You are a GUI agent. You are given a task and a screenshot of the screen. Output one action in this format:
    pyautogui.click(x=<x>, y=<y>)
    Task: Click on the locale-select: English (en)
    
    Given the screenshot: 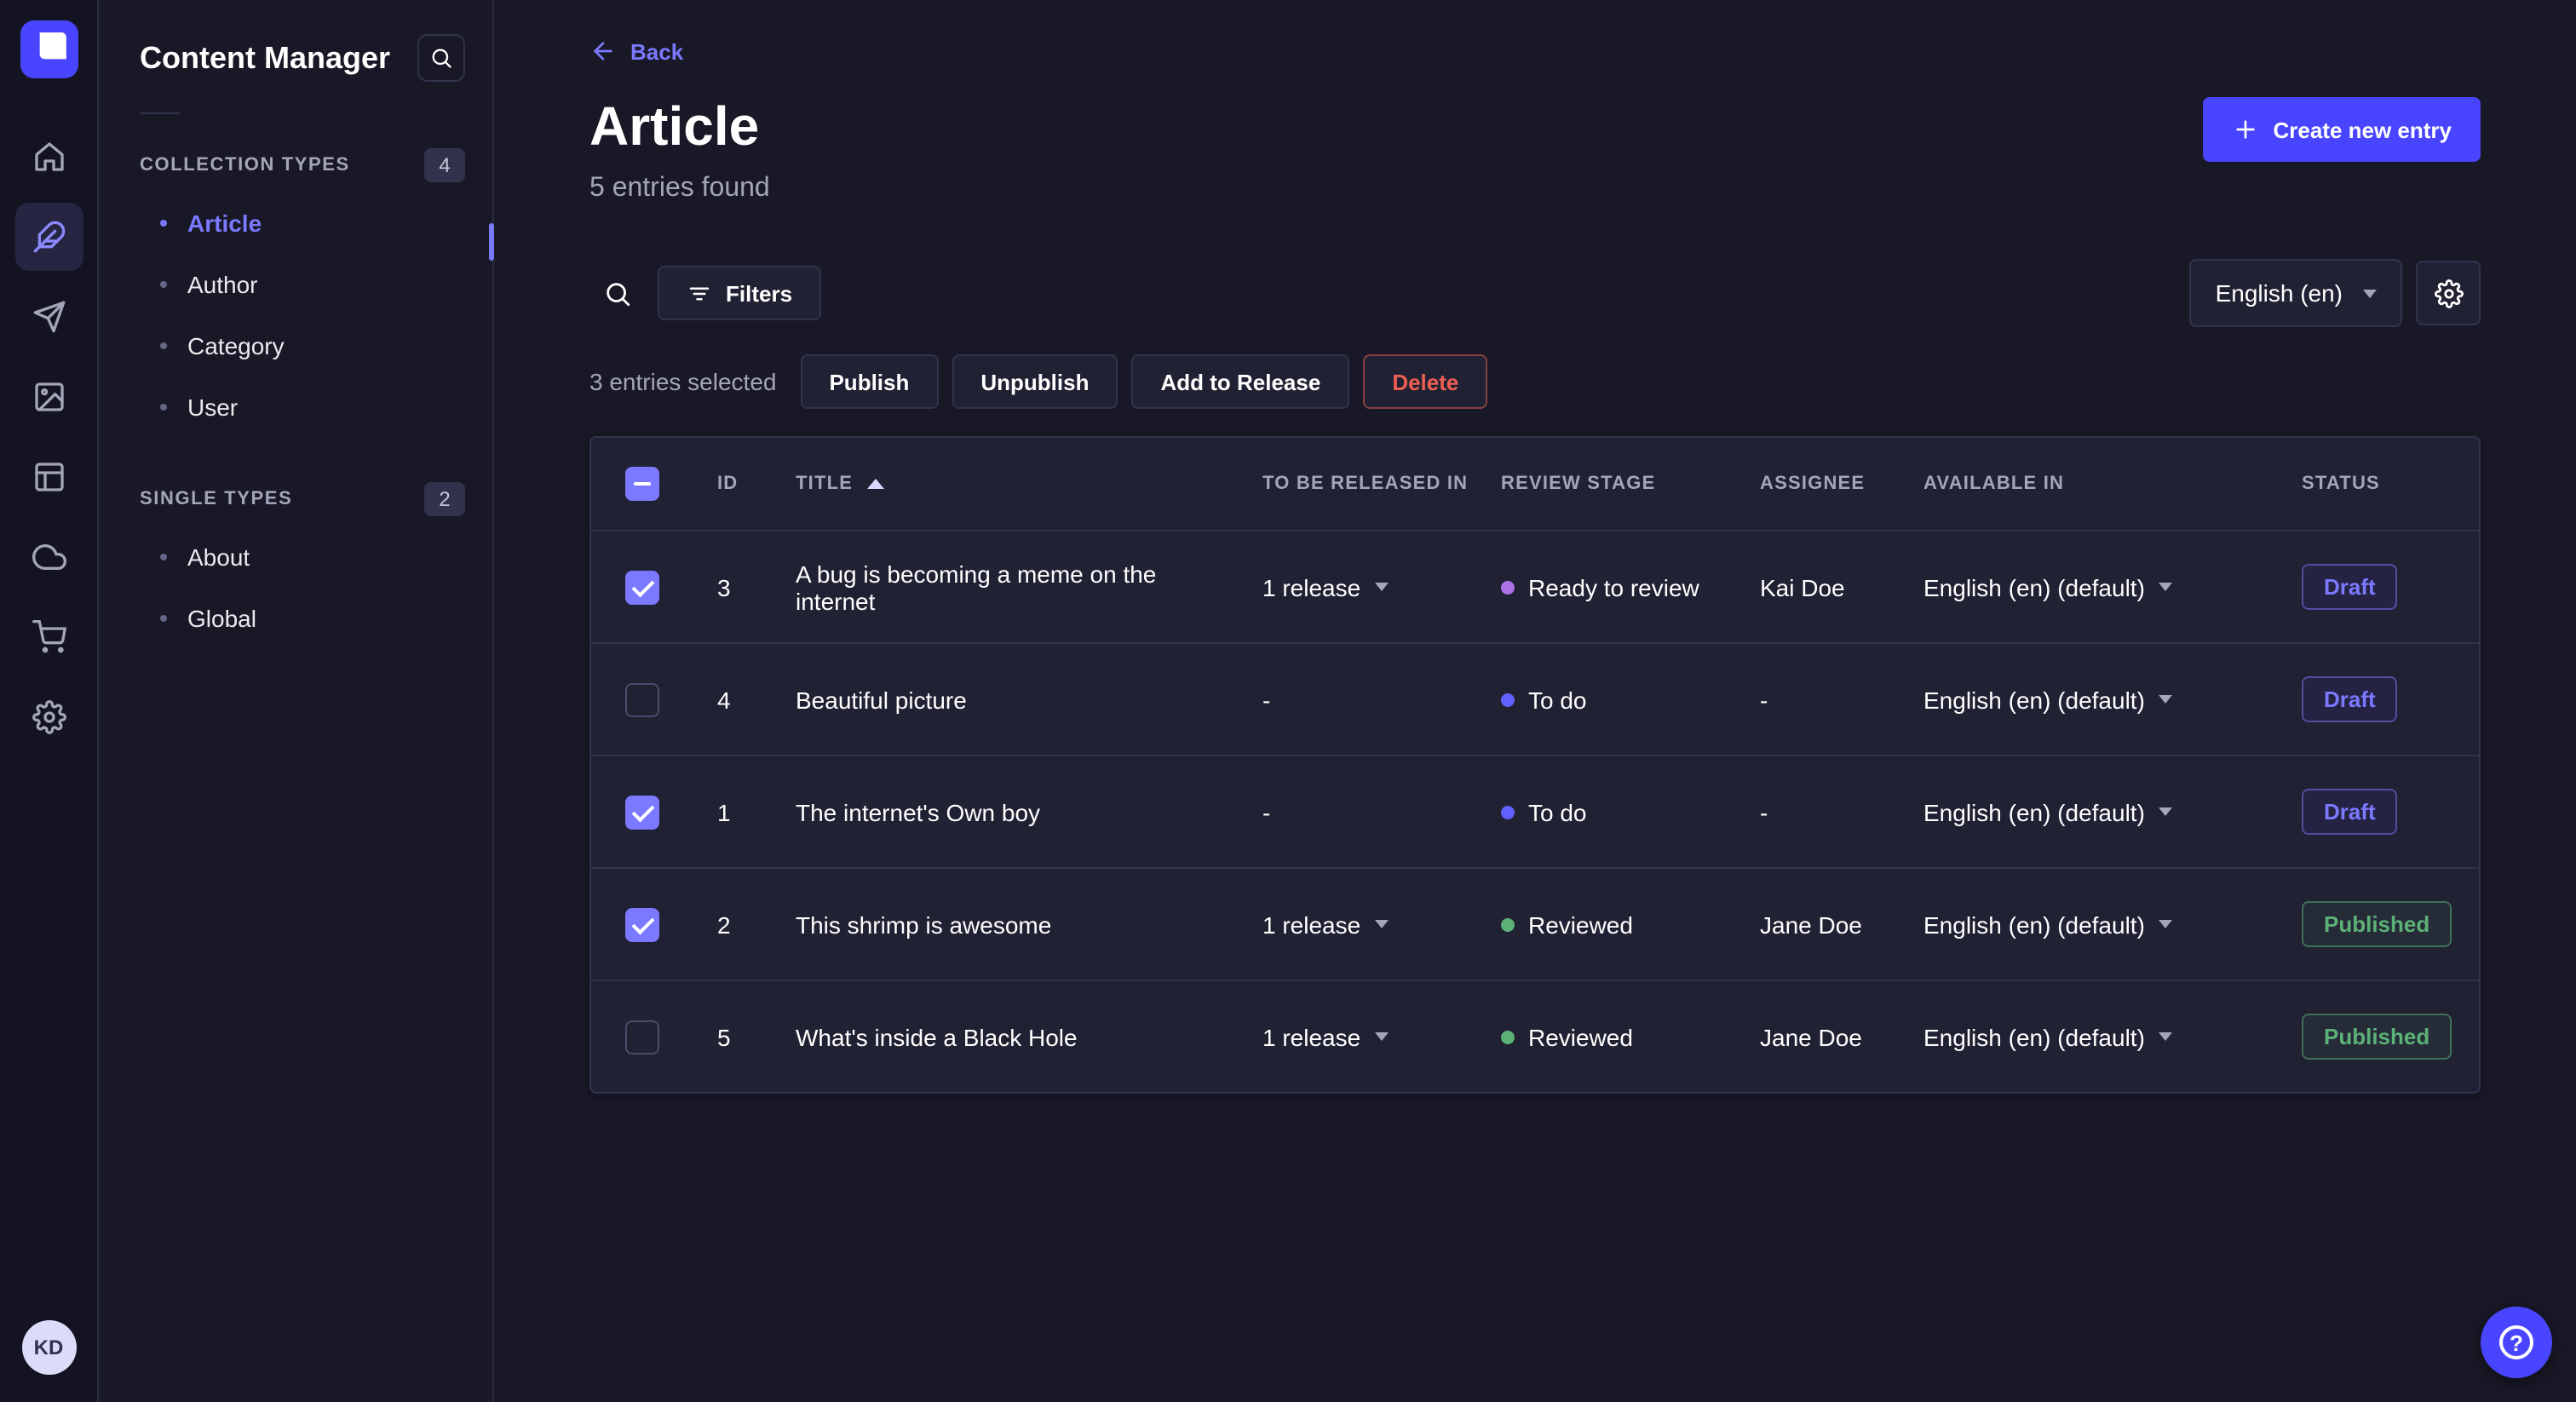 What is the action you would take?
    pyautogui.click(x=2295, y=293)
    